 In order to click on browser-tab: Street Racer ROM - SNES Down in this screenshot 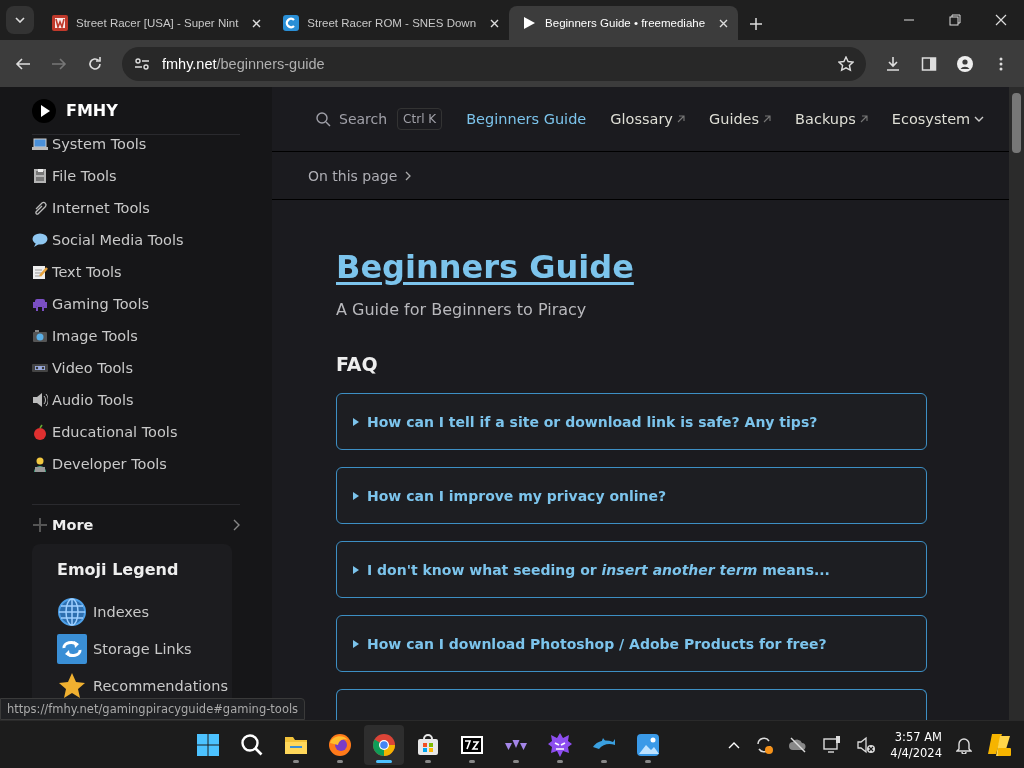, I will do `click(390, 23)`.